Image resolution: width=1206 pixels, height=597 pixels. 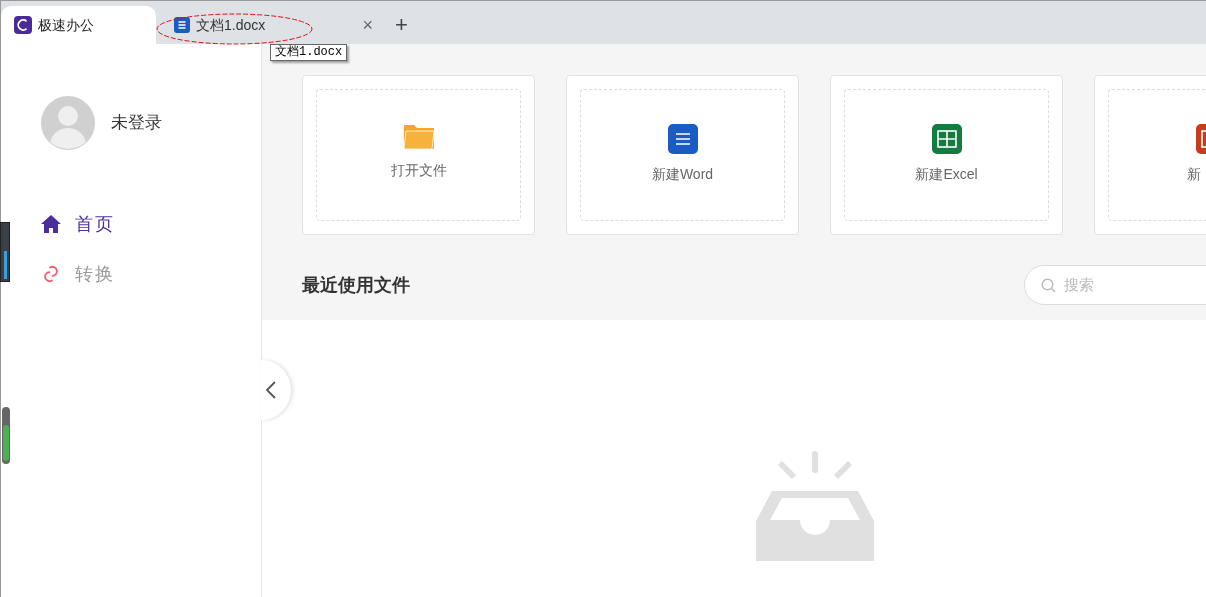 What do you see at coordinates (367, 25) in the screenshot?
I see `tab-close-button: ×` at bounding box center [367, 25].